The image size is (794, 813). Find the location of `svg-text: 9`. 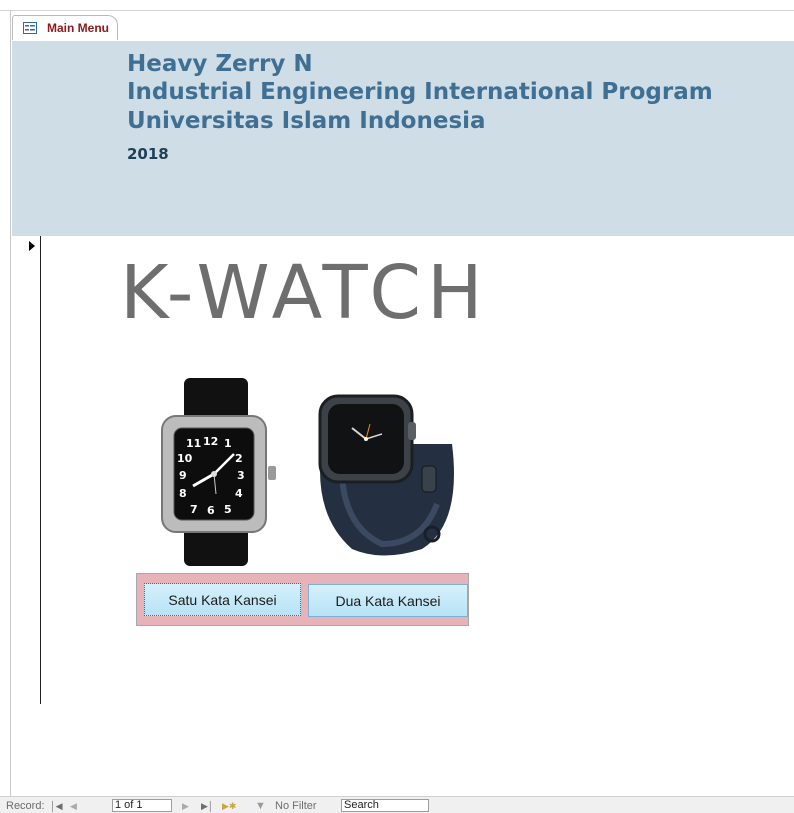

svg-text: 9 is located at coordinates (183, 475).